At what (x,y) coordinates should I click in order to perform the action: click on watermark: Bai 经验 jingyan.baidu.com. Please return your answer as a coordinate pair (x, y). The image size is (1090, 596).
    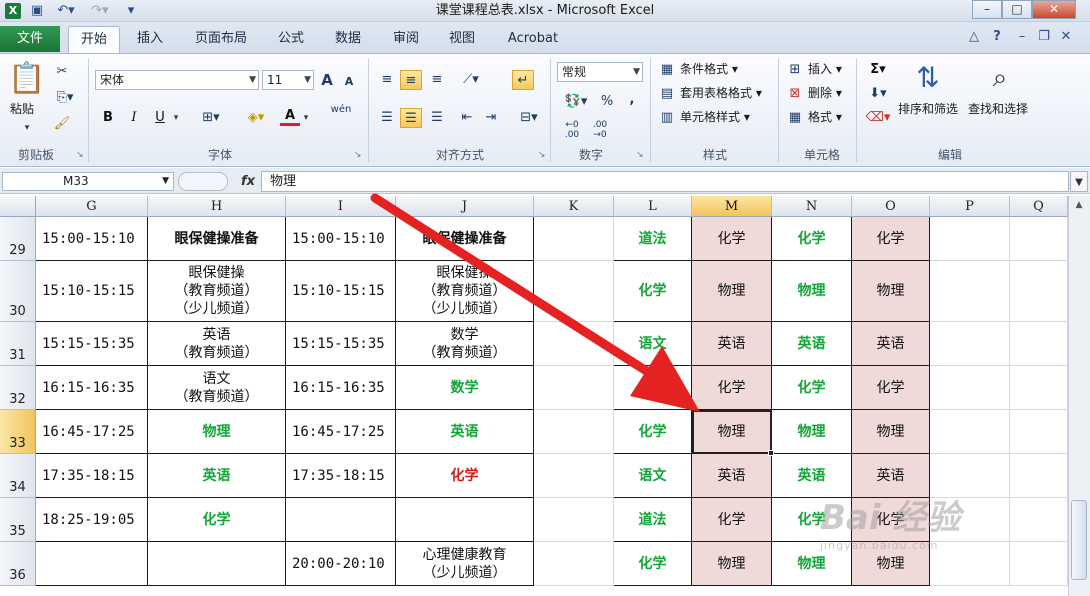
    Looking at the image, I should click on (930, 535).